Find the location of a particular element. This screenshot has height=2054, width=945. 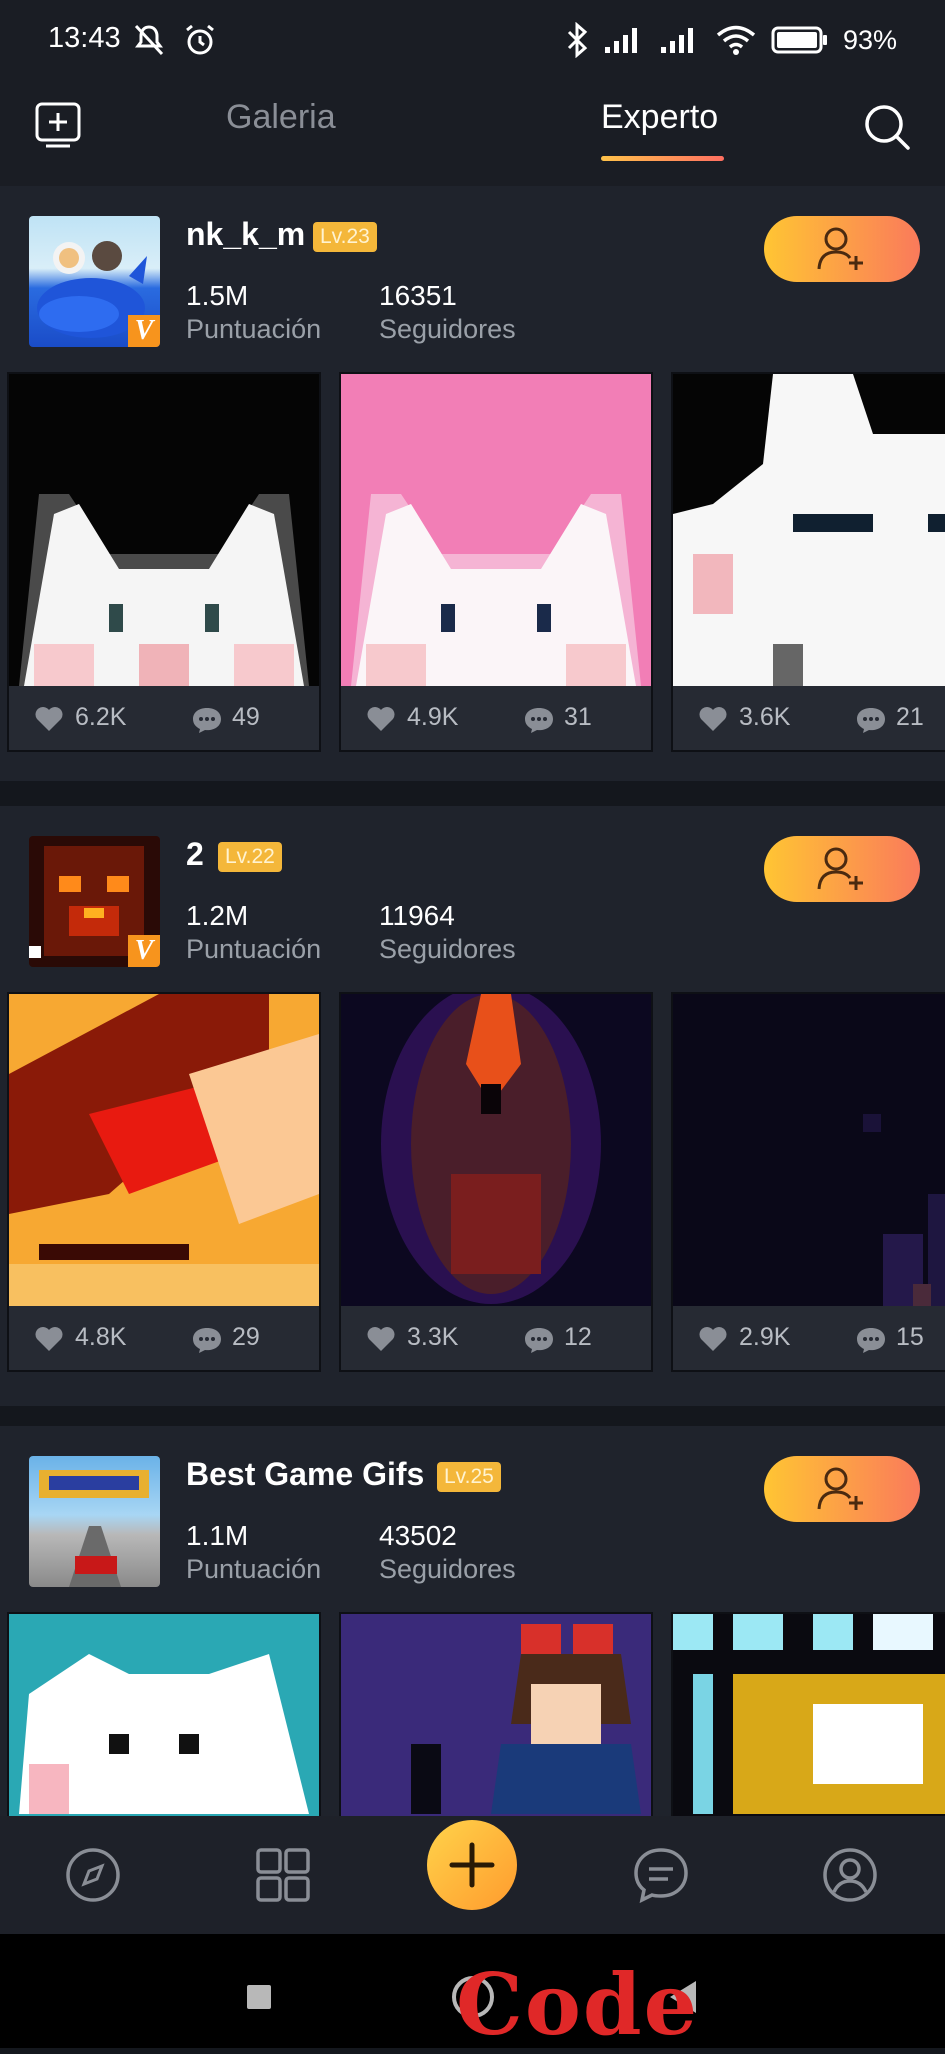

status-bar: 13:43 93% is located at coordinates (472, 42).